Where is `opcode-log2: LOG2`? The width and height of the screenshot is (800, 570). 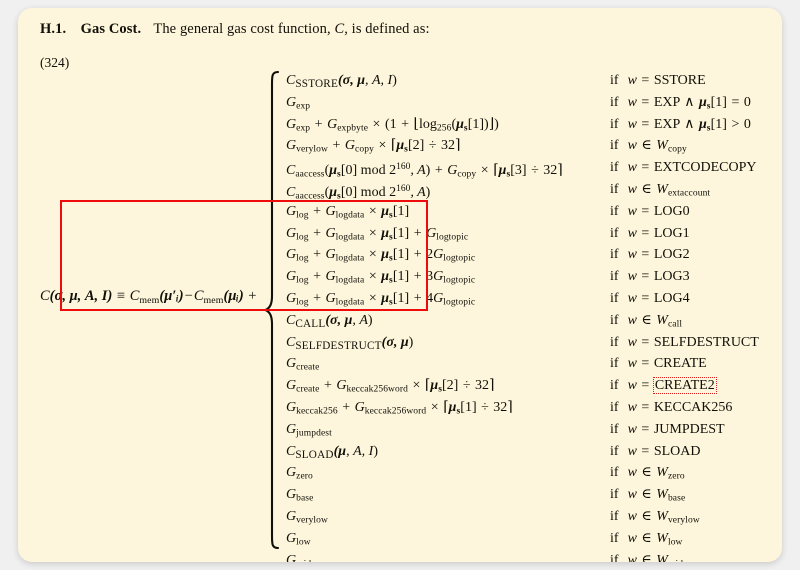 opcode-log2: LOG2 is located at coordinates (671, 255).